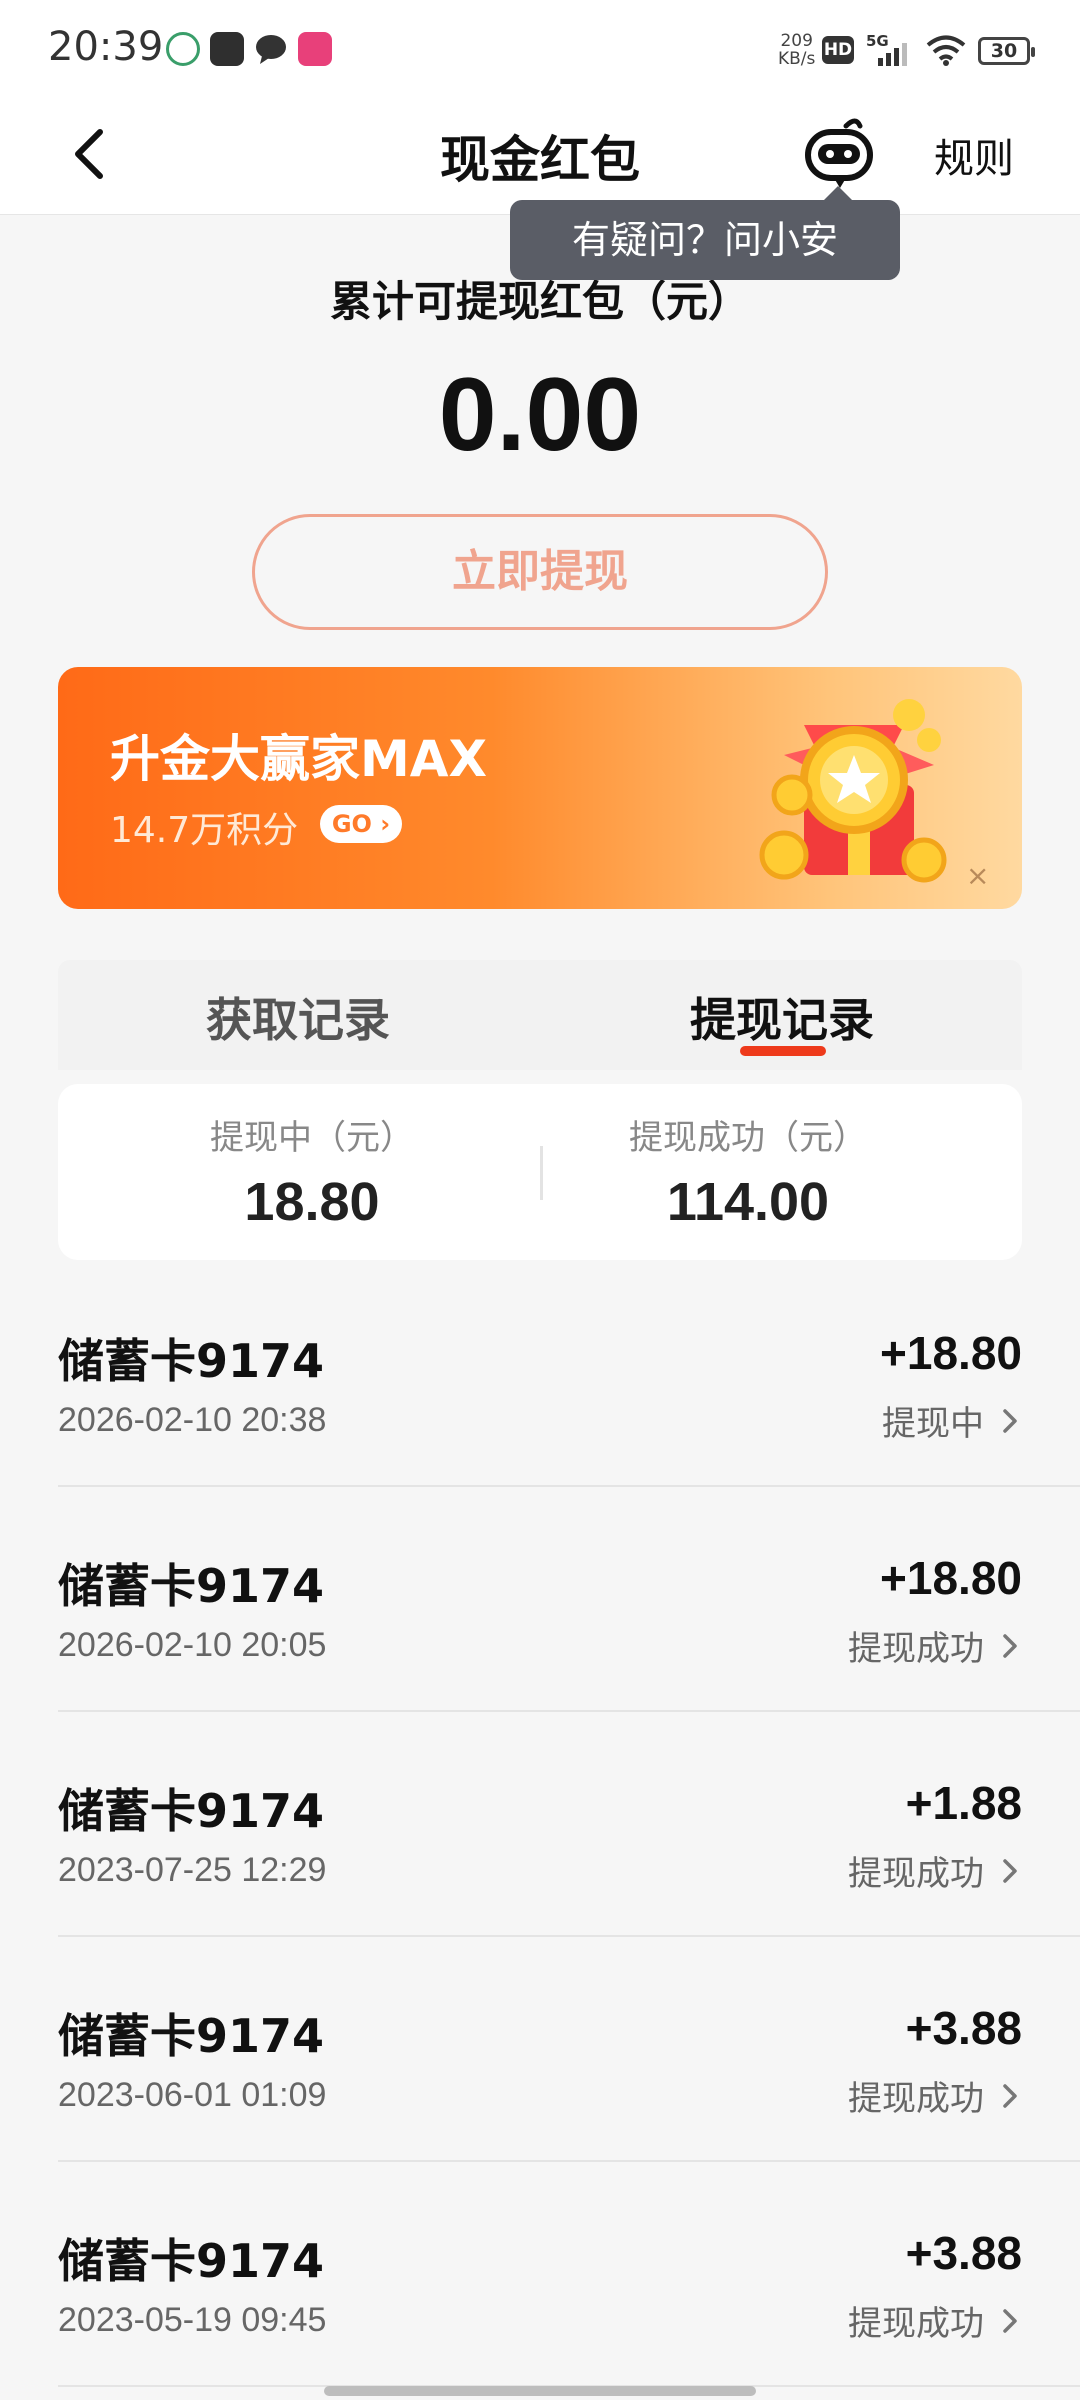 The width and height of the screenshot is (1080, 2400). What do you see at coordinates (106, 47) in the screenshot?
I see `status-time: 20:39` at bounding box center [106, 47].